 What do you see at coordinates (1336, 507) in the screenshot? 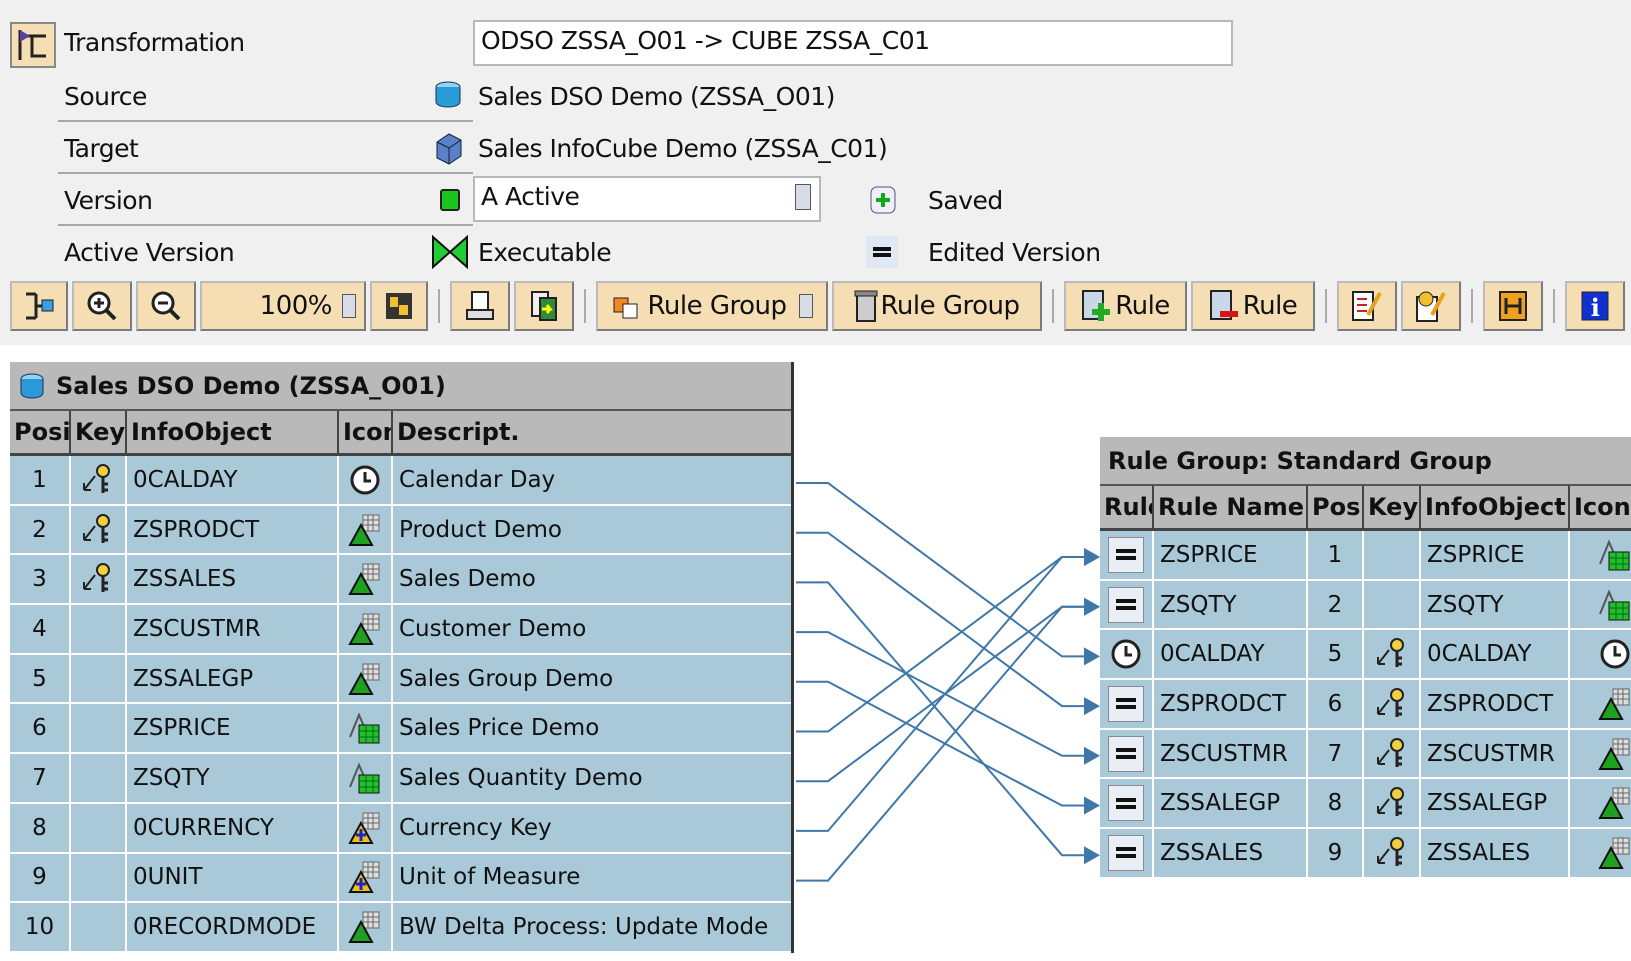
I see `col-header: Pos` at bounding box center [1336, 507].